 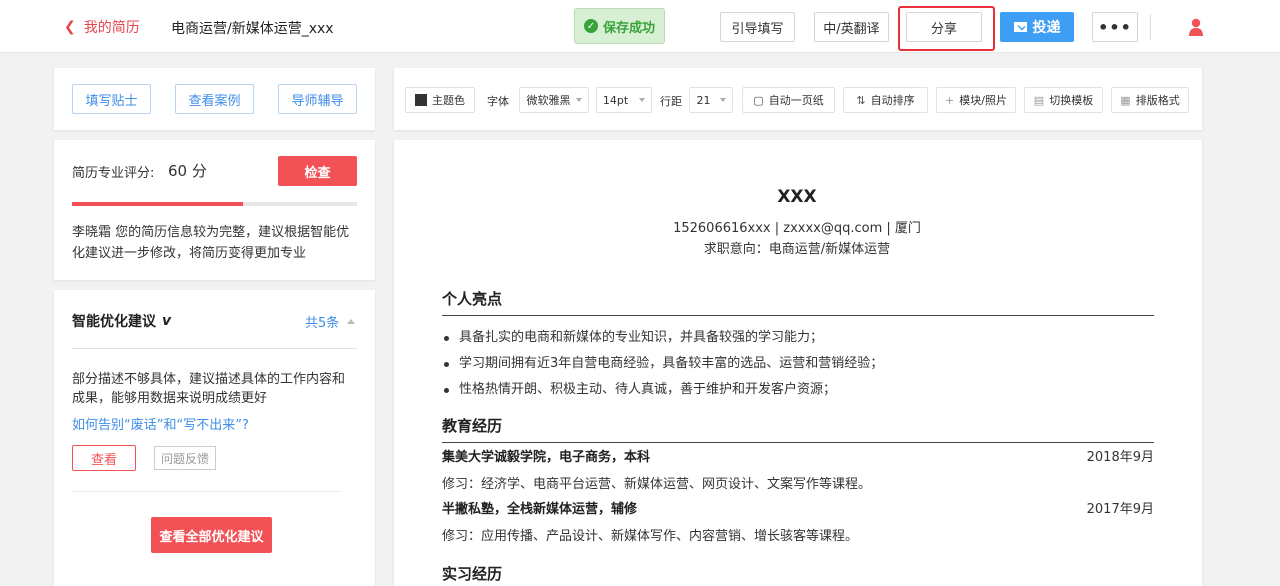 I want to click on score-progress-fill, so click(x=157, y=204).